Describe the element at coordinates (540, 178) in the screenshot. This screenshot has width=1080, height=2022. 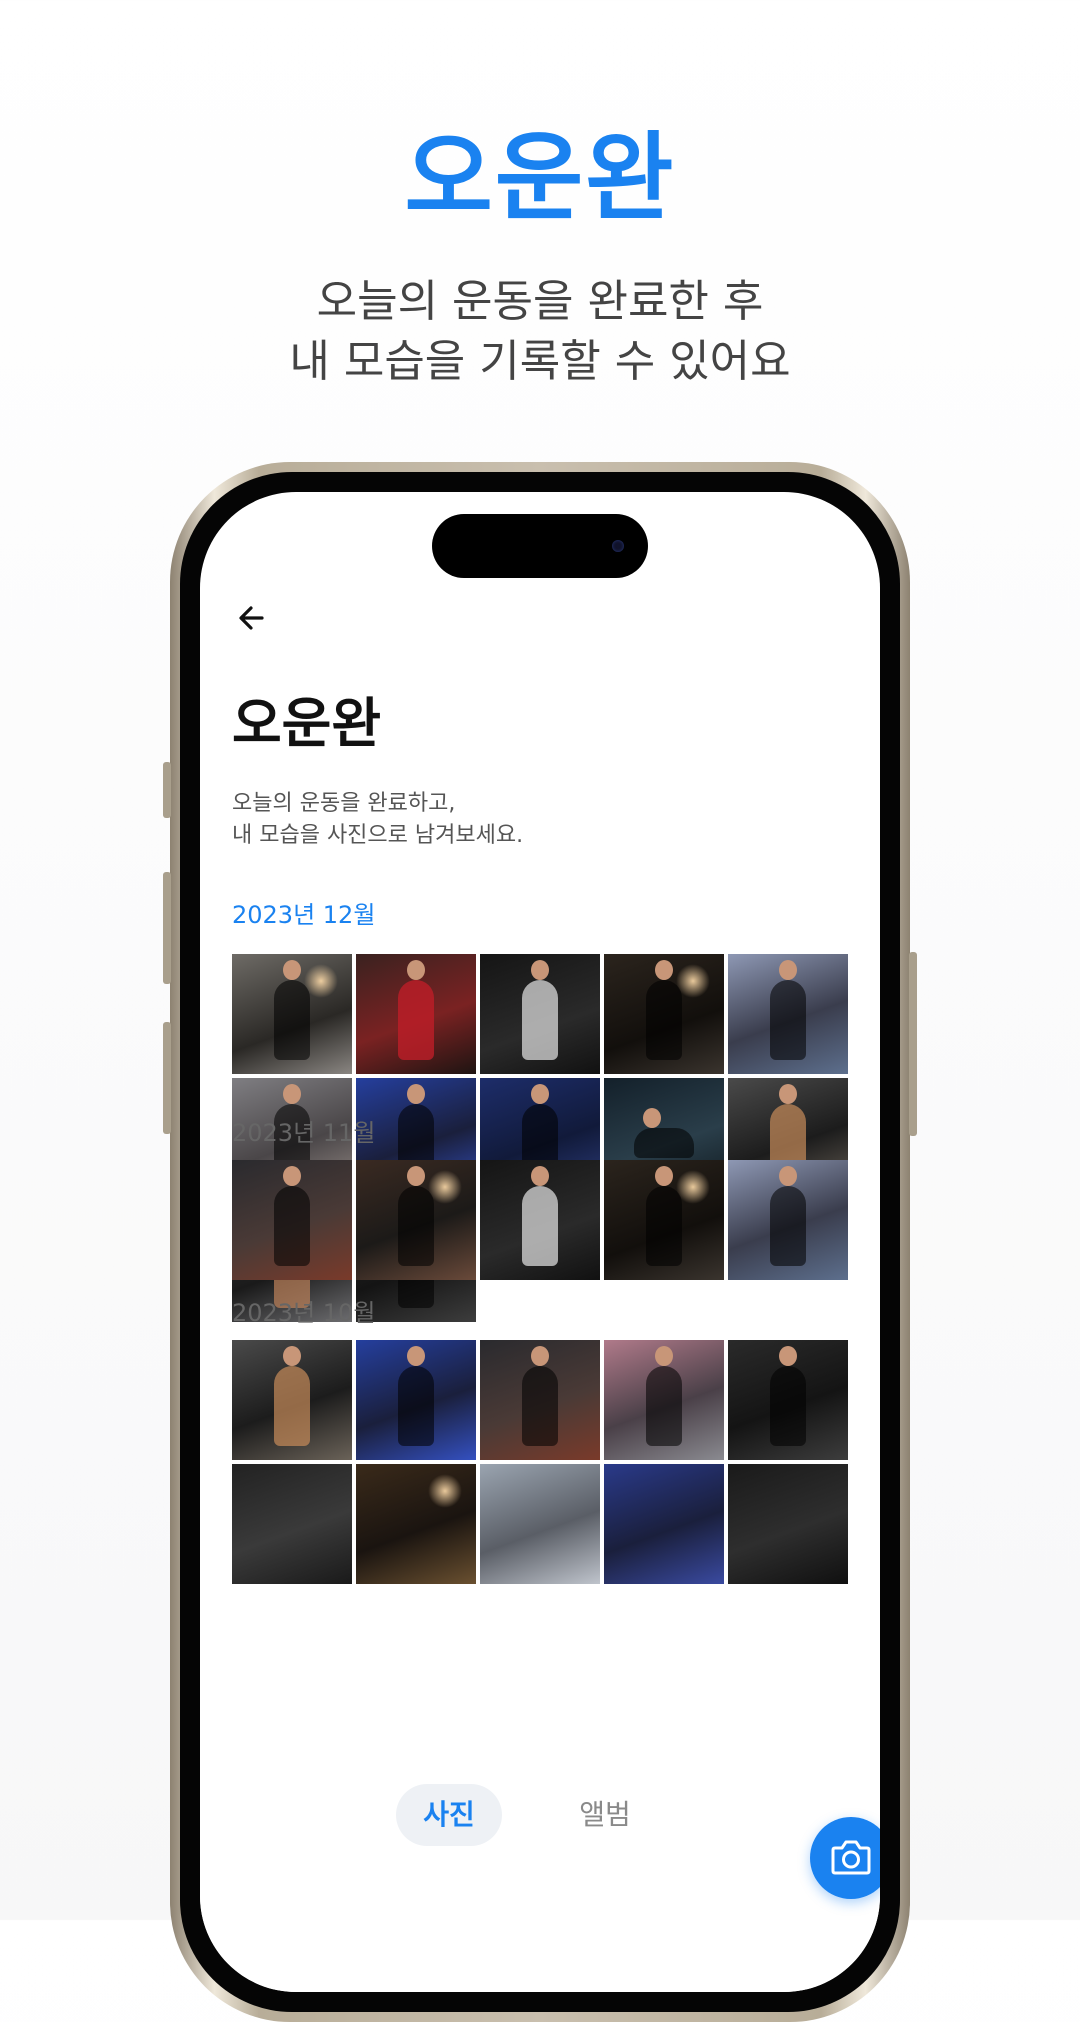
I see `hero-title: 오운완` at that location.